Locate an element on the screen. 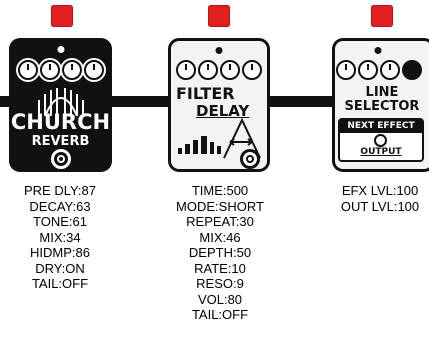 This screenshot has height=341, width=429. param-rate: RATE:10 is located at coordinates (220, 268).